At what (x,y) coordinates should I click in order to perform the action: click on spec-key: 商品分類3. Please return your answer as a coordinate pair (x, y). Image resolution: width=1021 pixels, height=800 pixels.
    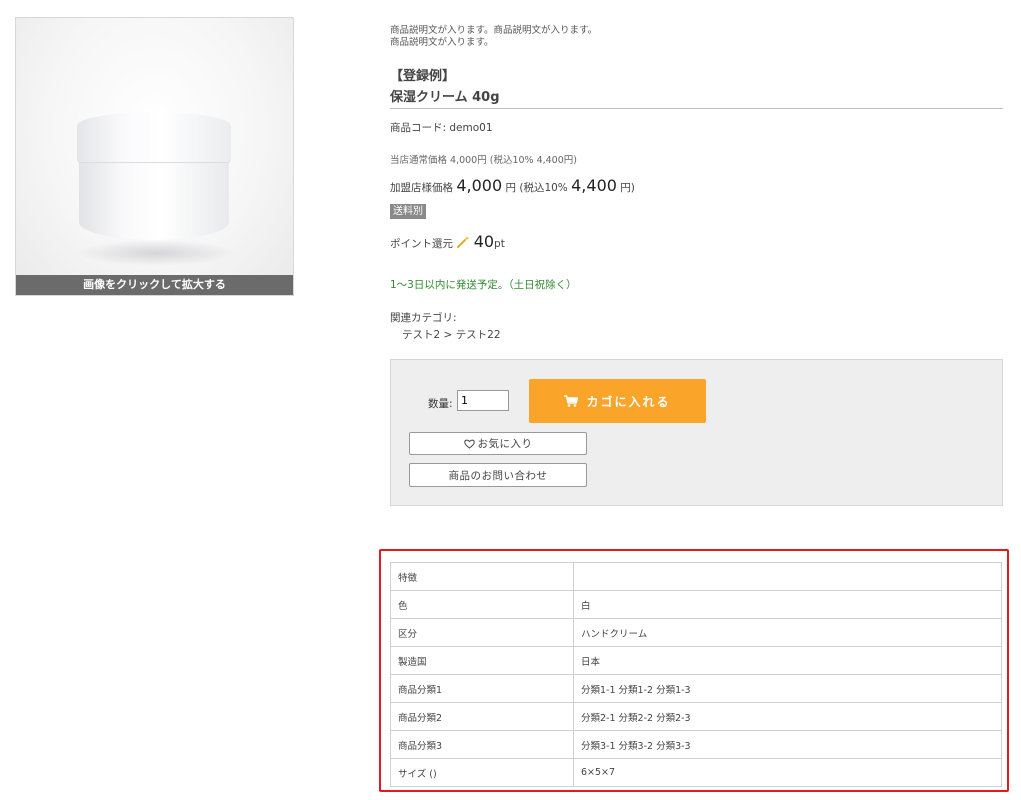
    Looking at the image, I should click on (482, 744).